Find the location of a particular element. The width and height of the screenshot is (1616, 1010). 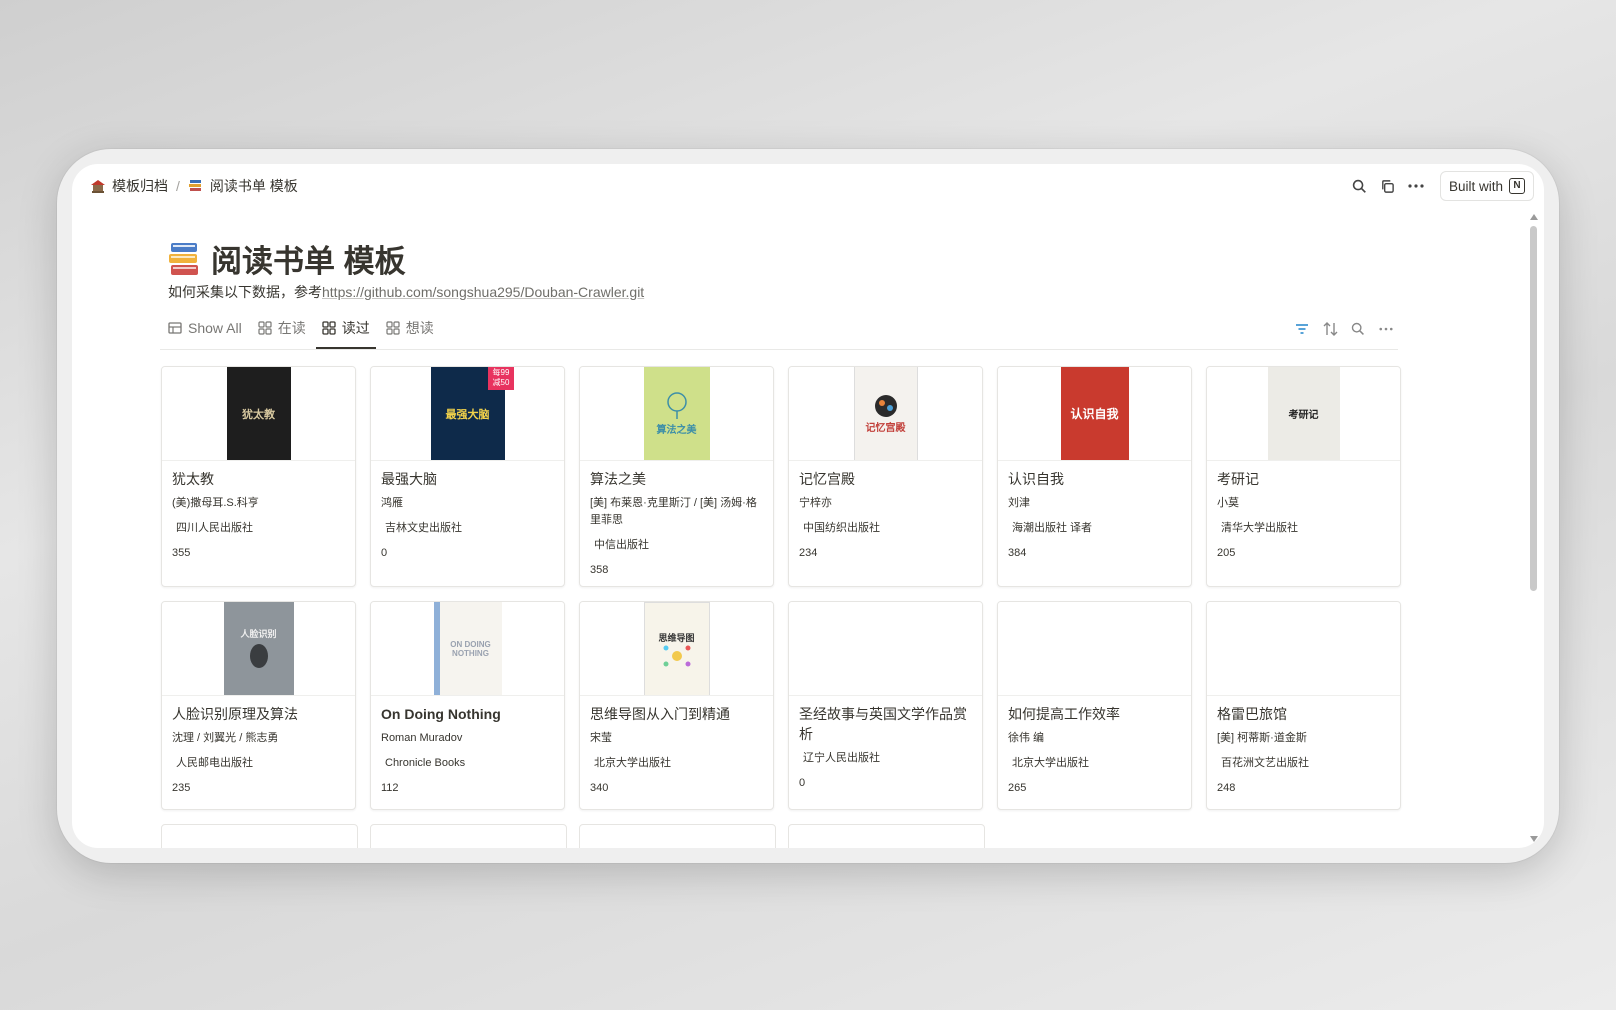

book-title: 人脸识别原理及算法 is located at coordinates (235, 714).